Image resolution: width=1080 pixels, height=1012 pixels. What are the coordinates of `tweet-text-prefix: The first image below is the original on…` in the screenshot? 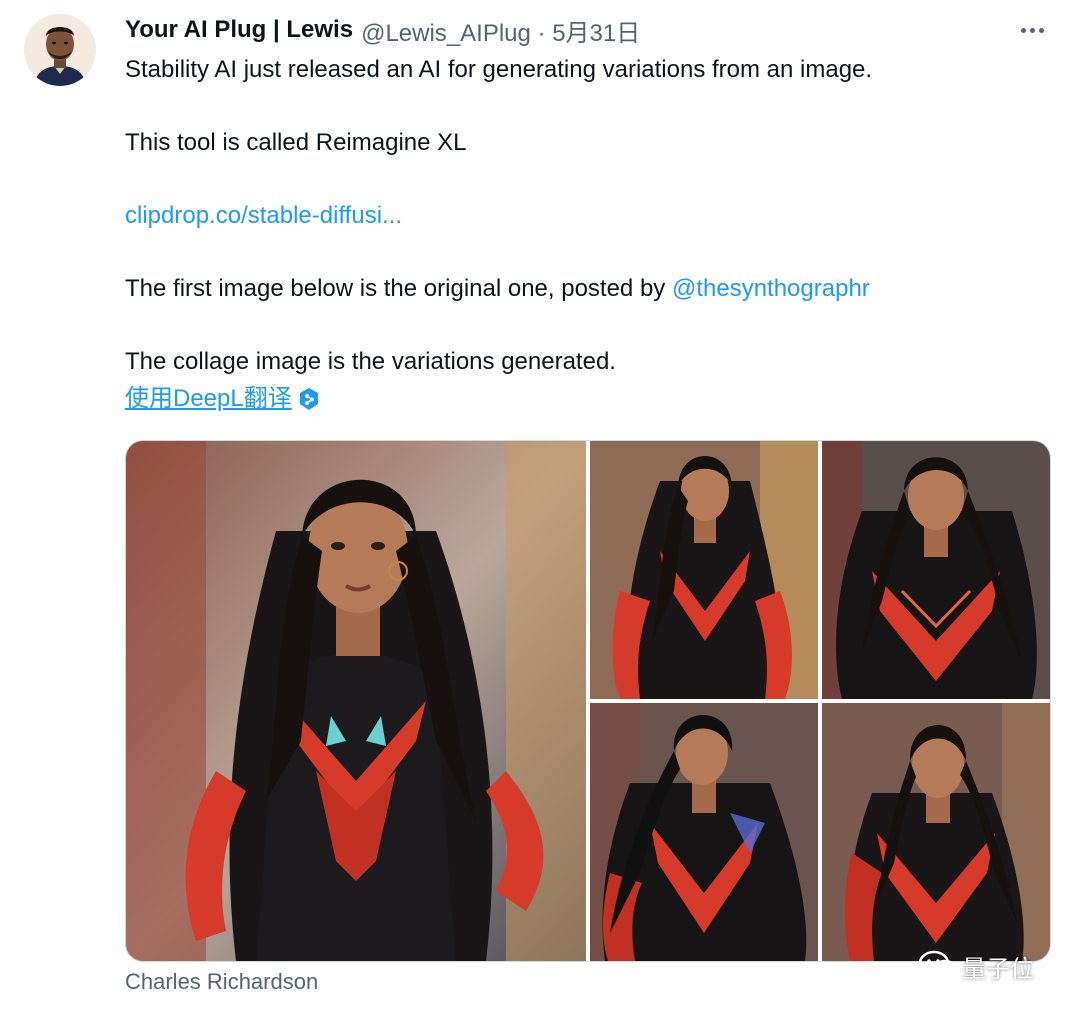 It's located at (398, 288).